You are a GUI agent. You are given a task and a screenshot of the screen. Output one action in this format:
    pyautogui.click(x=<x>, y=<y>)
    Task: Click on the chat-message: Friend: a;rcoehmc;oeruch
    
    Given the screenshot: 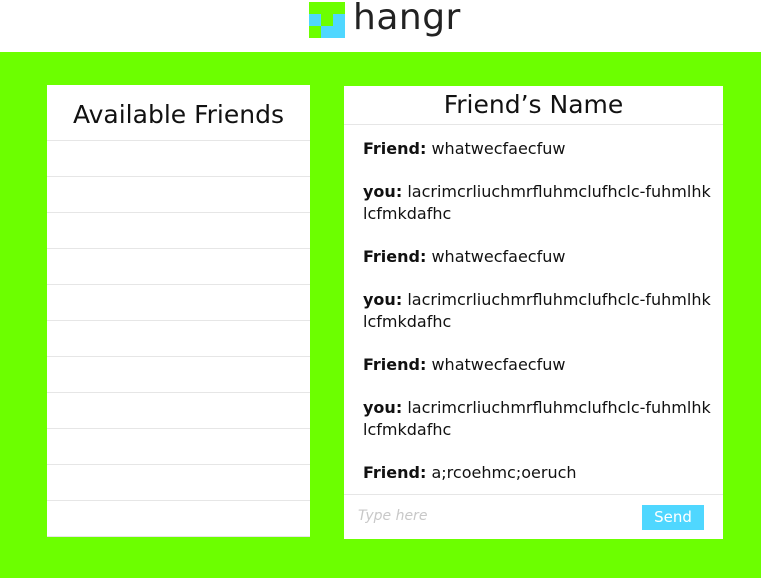 What is the action you would take?
    pyautogui.click(x=537, y=473)
    